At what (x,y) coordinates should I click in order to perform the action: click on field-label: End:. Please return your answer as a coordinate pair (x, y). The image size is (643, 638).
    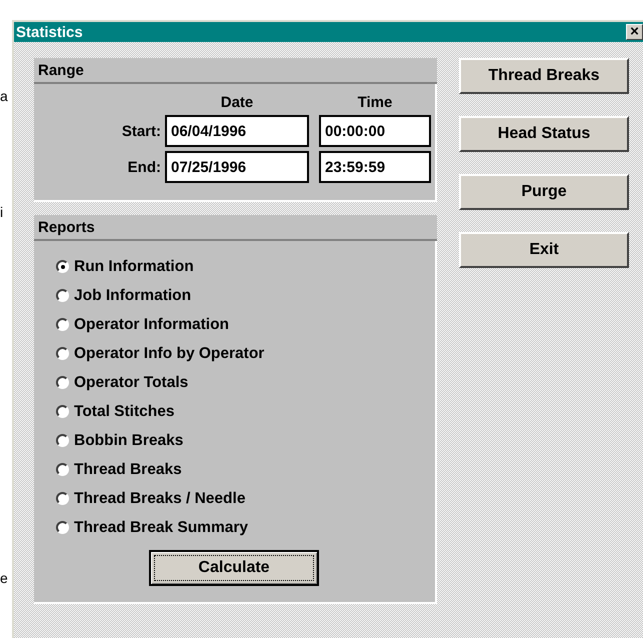
    Looking at the image, I should click on (143, 167).